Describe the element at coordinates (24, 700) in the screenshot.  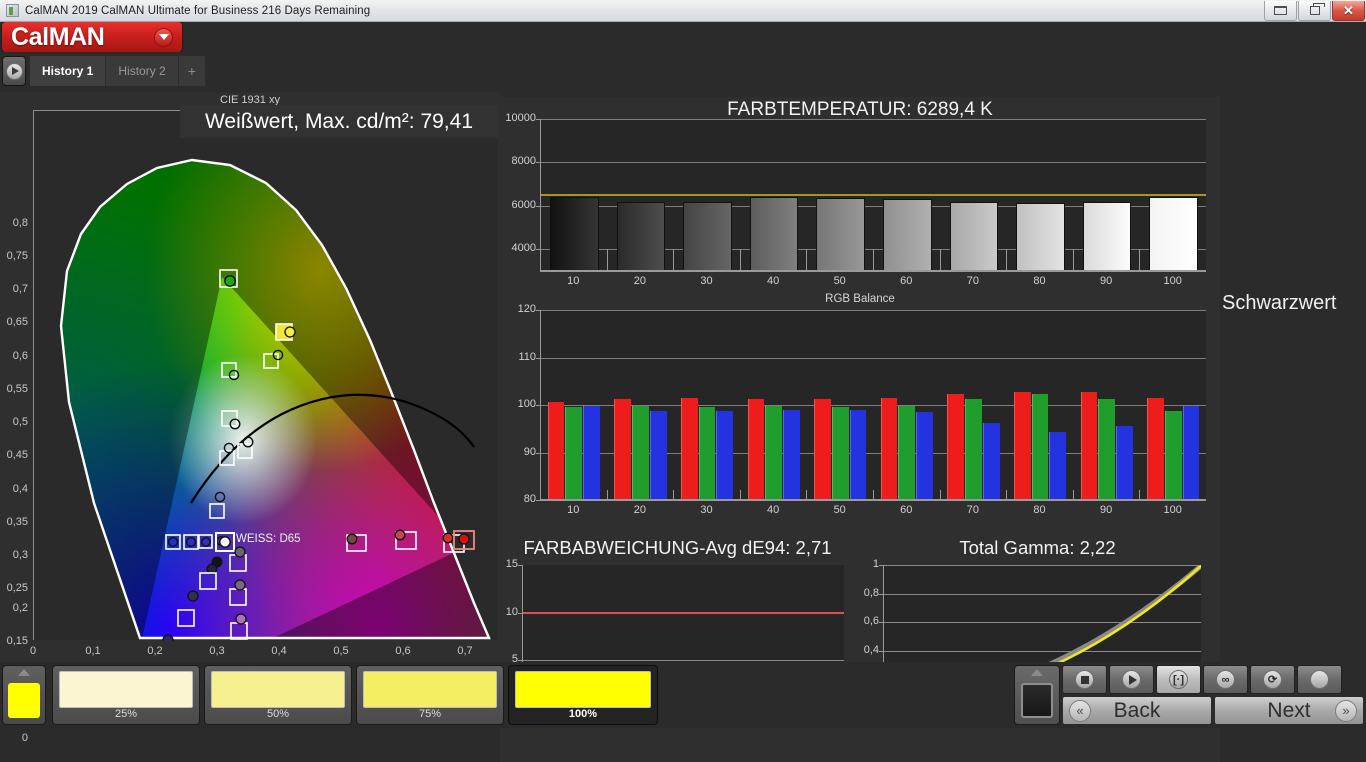
I see `current-pattern-color` at that location.